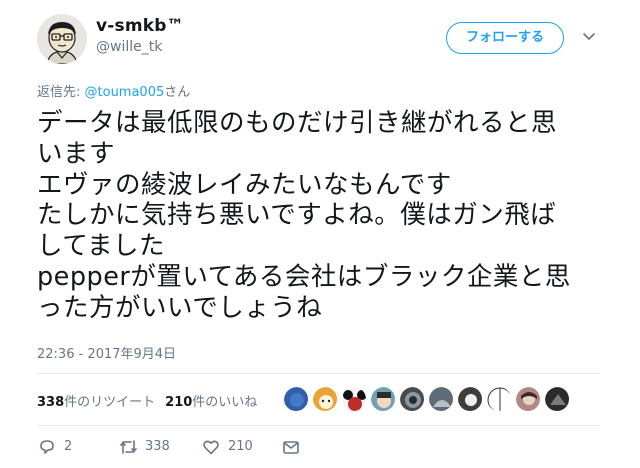 The height and width of the screenshot is (468, 640). Describe the element at coordinates (76, 153) in the screenshot. I see `tweet-line: います` at that location.